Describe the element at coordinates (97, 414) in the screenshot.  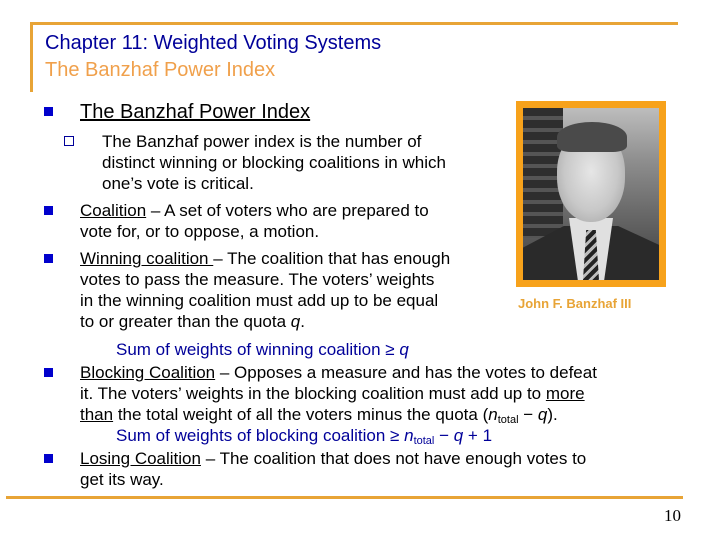
I see `emphasis-than: than` at that location.